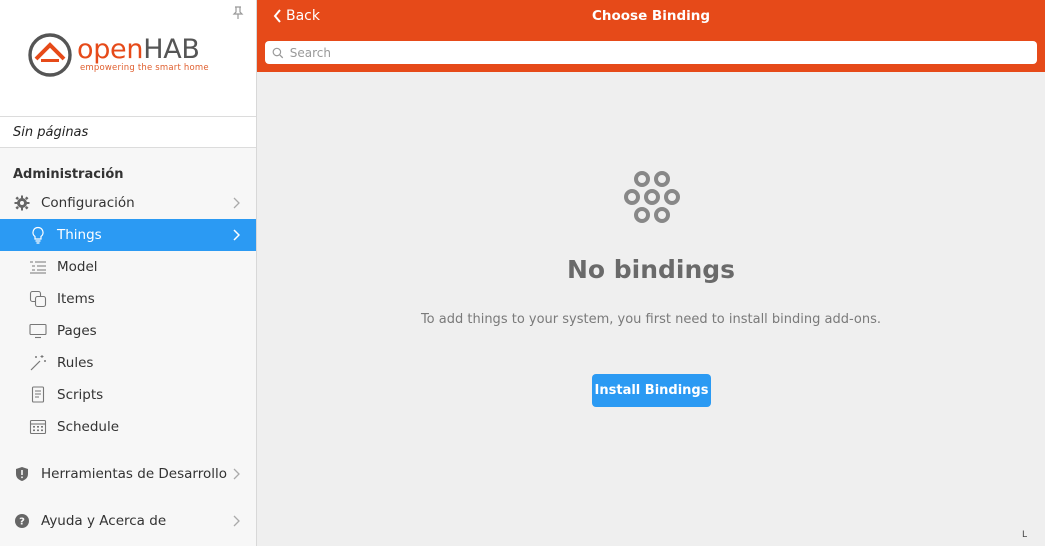 The height and width of the screenshot is (546, 1045). Describe the element at coordinates (651, 36) in the screenshot. I see `navbar: Back Choose Binding` at that location.